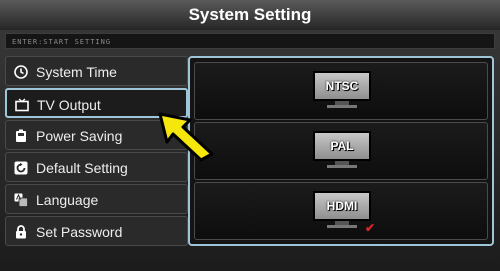 The height and width of the screenshot is (271, 500). Describe the element at coordinates (21, 168) in the screenshot. I see `reset-icon` at that location.